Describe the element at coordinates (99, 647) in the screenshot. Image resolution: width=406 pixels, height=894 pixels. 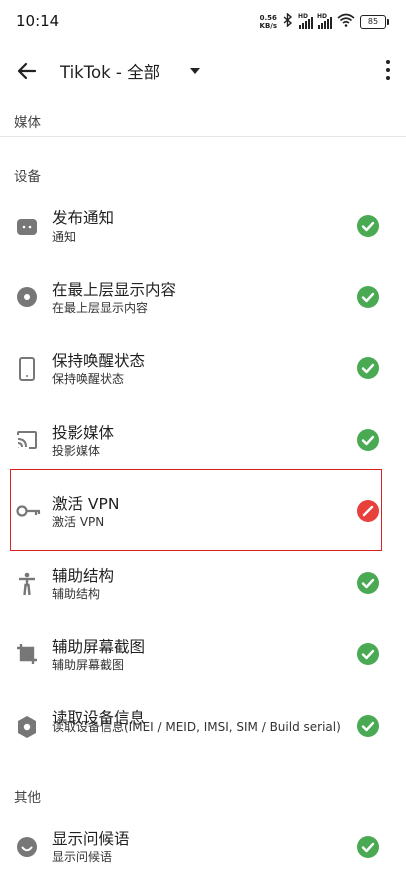
I see `permission-title: 辅助屏幕截图` at that location.